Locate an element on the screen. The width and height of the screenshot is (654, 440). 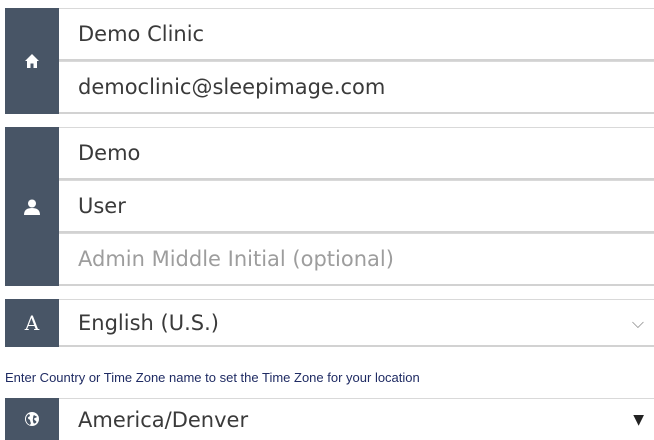
clinic-email-field: democlinic@sleepimage.com is located at coordinates (356, 87).